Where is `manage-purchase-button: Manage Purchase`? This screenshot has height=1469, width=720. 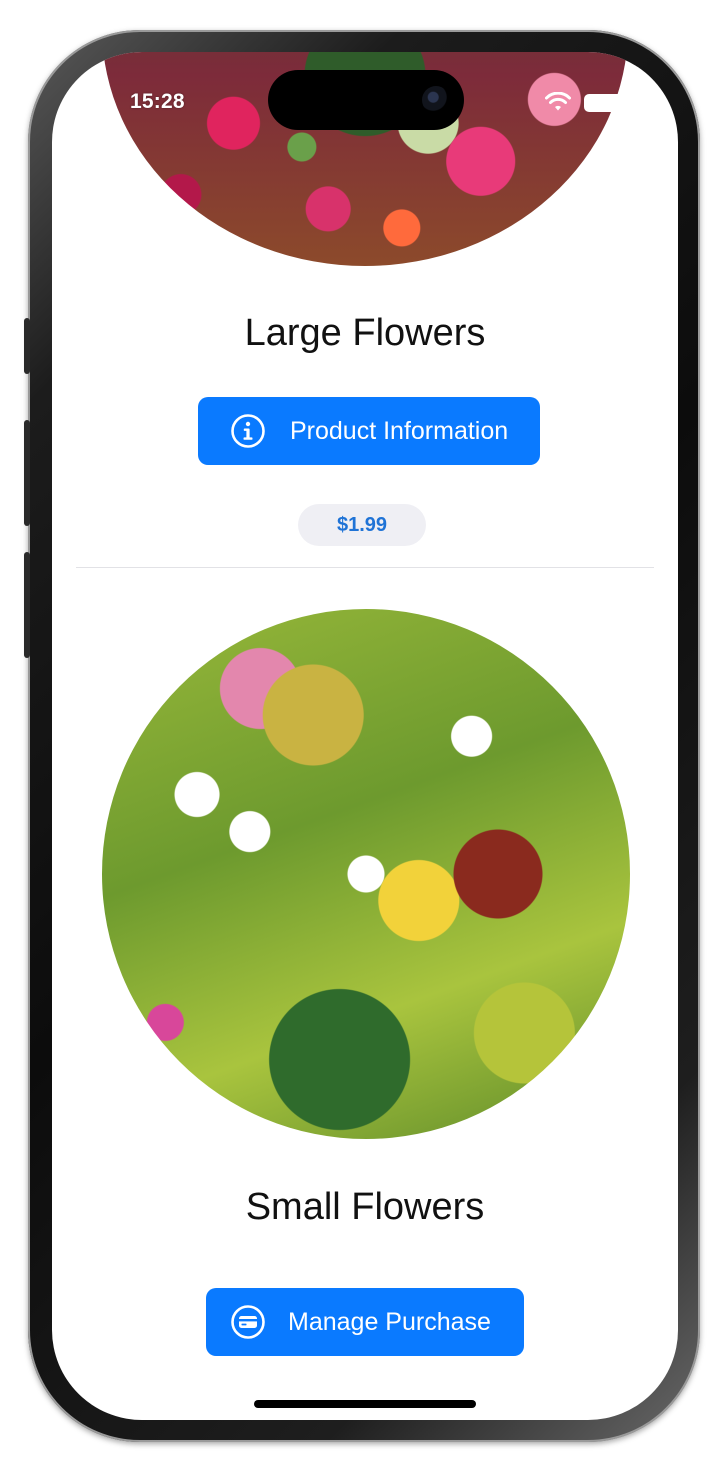 manage-purchase-button: Manage Purchase is located at coordinates (365, 1322).